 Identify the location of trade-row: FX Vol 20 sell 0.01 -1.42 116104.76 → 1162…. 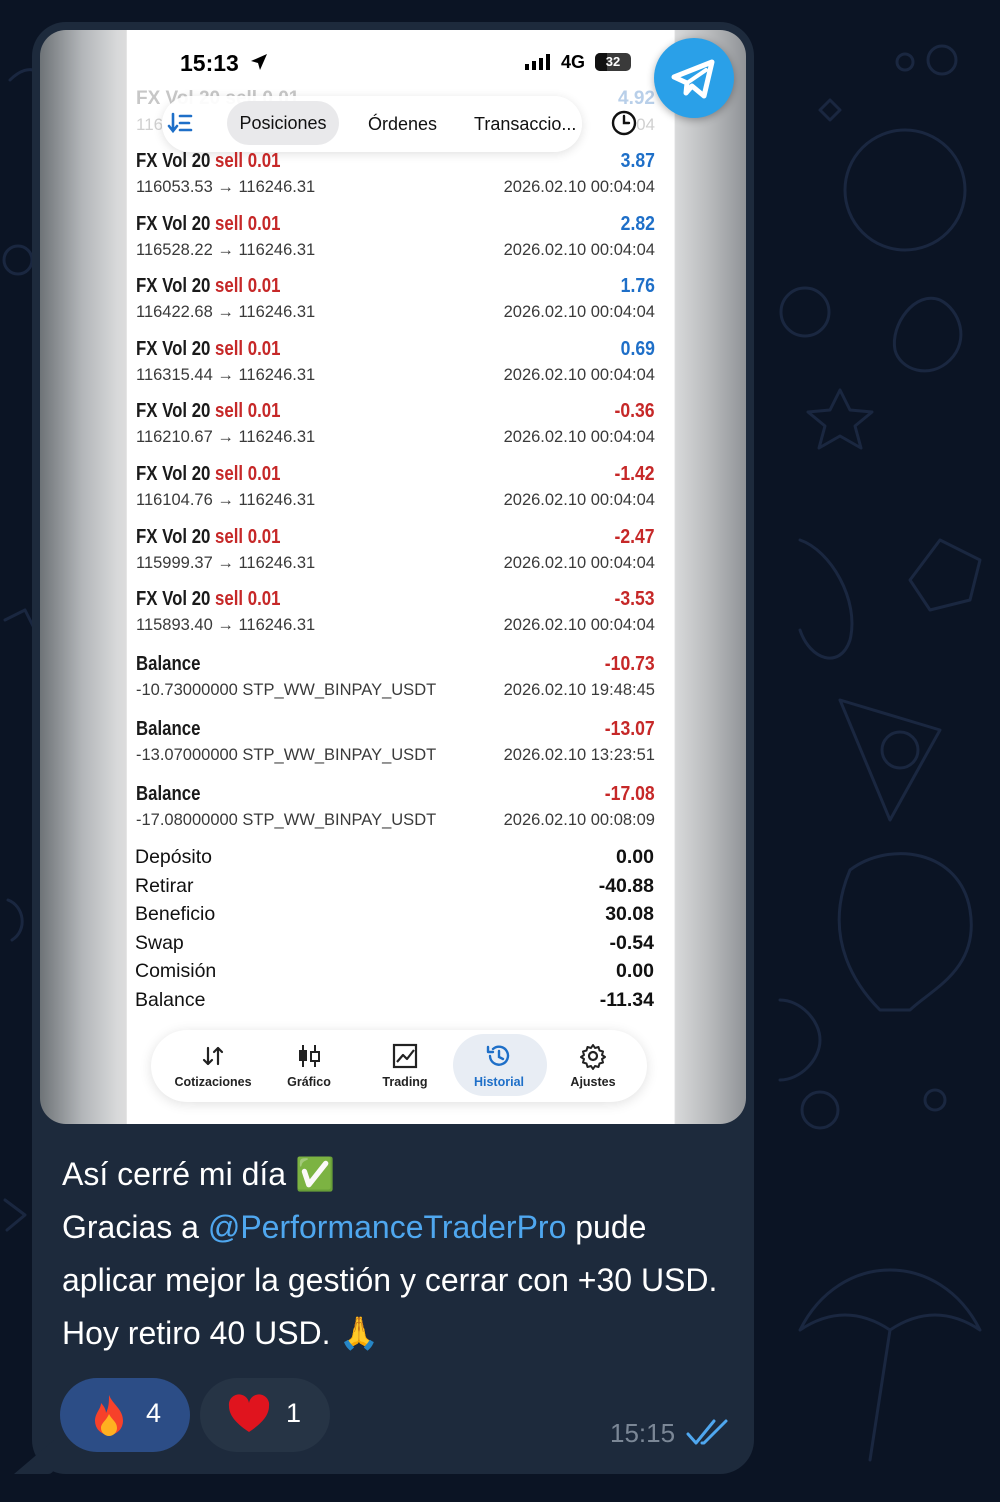
(400, 494).